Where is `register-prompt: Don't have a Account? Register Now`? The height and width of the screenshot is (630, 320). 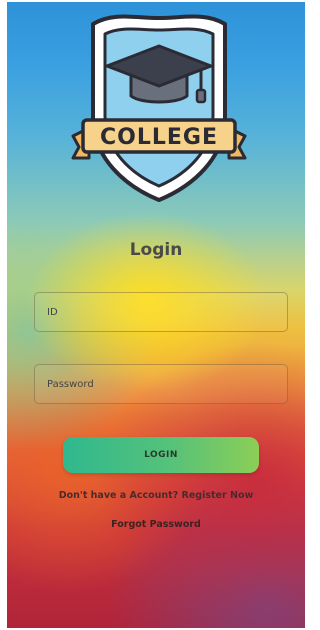
register-prompt: Don't have a Account? Register Now is located at coordinates (156, 495).